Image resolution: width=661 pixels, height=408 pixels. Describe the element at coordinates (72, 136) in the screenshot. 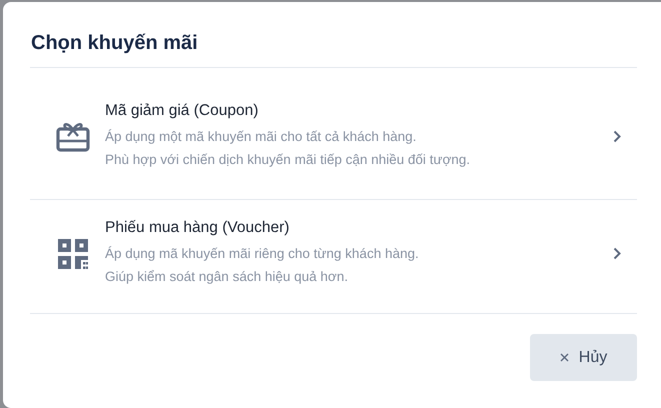

I see `gift-card-icon` at that location.